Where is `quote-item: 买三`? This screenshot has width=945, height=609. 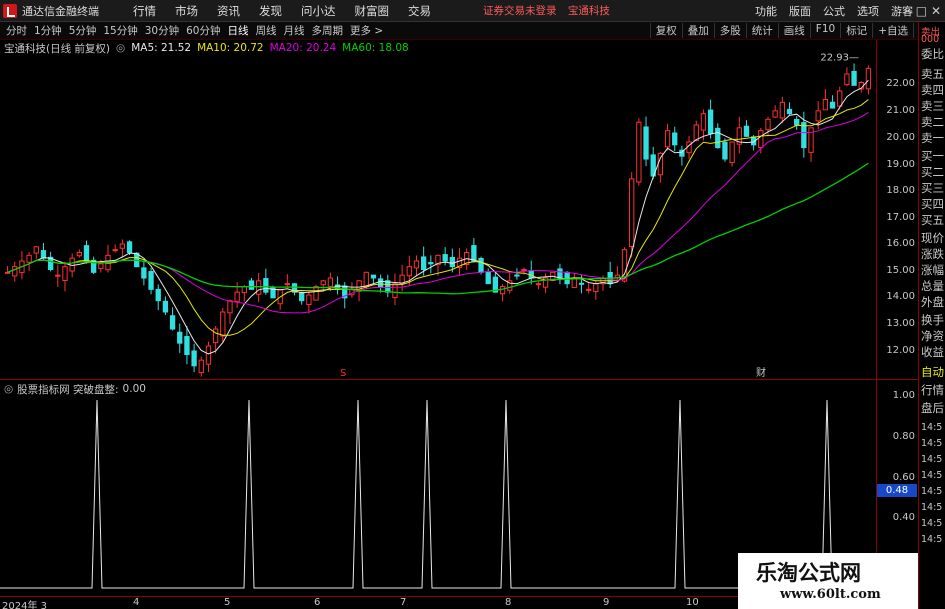
quote-item: 买三 is located at coordinates (932, 188).